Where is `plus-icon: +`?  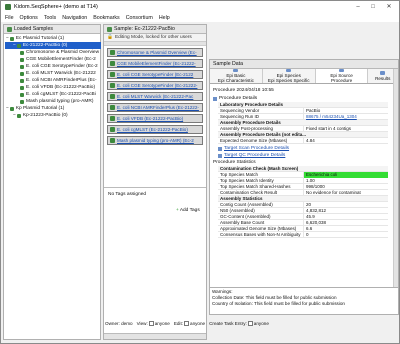 plus-icon: + is located at coordinates (177, 210).